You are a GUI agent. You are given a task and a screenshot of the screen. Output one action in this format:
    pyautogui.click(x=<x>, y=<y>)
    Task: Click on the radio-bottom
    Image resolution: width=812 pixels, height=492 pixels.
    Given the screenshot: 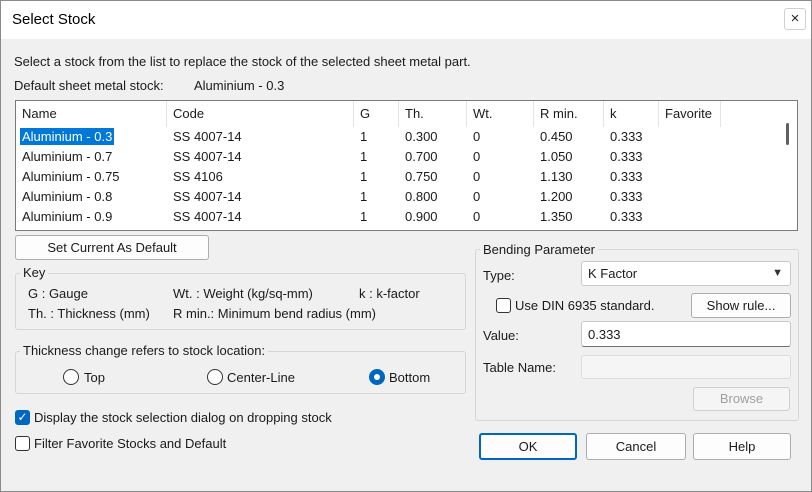 What is the action you would take?
    pyautogui.click(x=377, y=377)
    